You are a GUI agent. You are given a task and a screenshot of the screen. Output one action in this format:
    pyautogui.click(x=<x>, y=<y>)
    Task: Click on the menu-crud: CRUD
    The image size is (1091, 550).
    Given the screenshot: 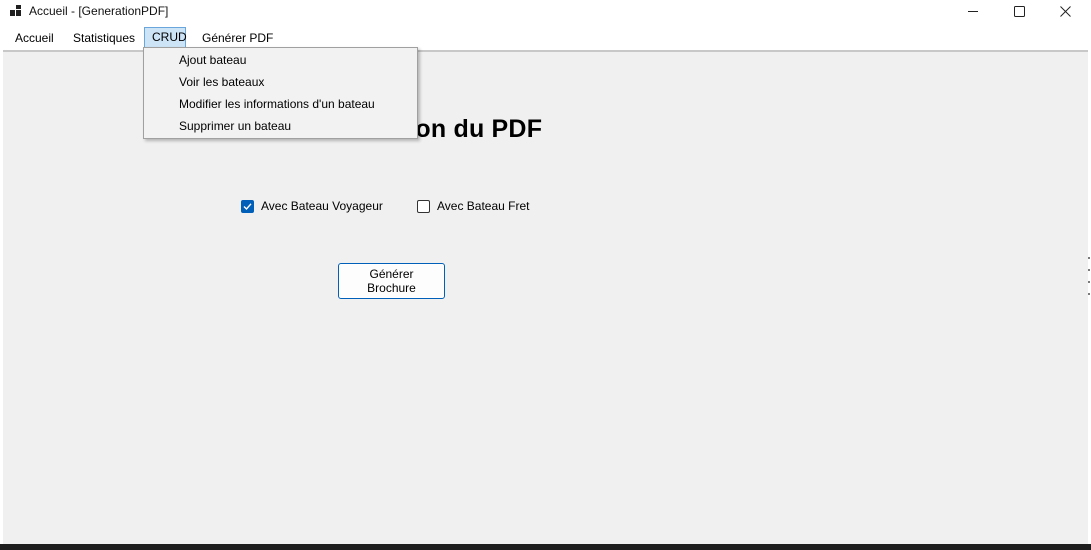 What is the action you would take?
    pyautogui.click(x=165, y=38)
    